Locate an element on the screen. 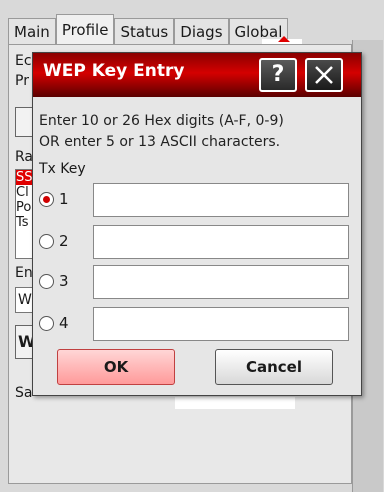  tab-strip: Main Profile Status Diags Global is located at coordinates (148, 29).